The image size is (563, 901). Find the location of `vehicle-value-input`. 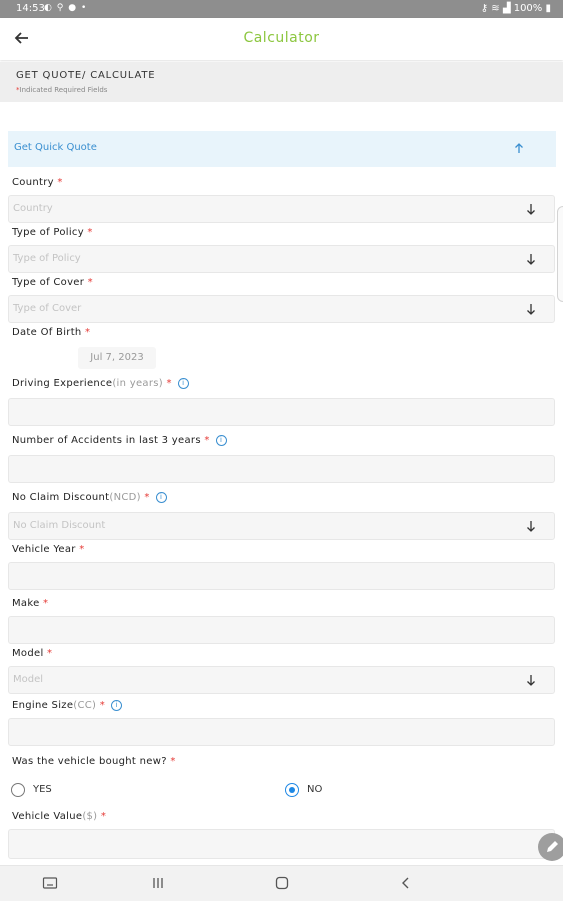

vehicle-value-input is located at coordinates (281, 844).